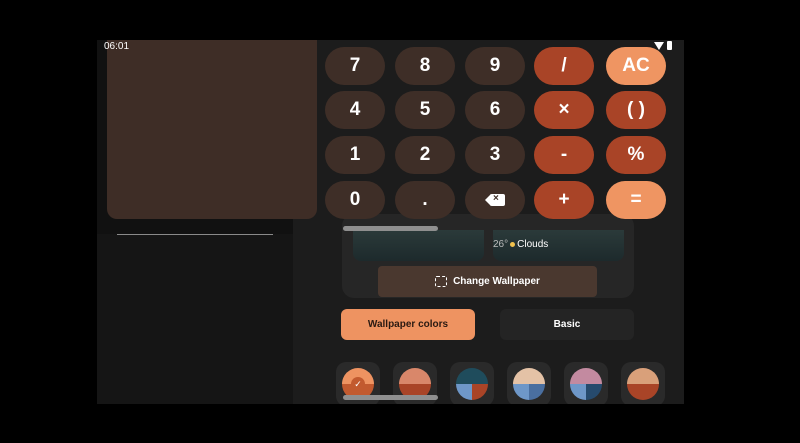  I want to click on change-wallpaper-label: Change Wallpaper, so click(496, 281).